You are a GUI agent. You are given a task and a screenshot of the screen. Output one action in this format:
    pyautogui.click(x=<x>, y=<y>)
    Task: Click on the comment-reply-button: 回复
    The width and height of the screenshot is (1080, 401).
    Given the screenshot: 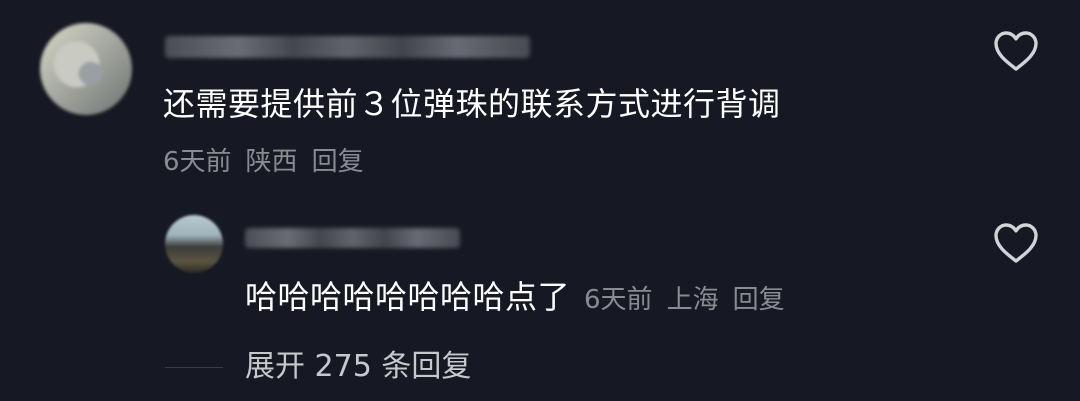 What is the action you would take?
    pyautogui.click(x=338, y=162)
    